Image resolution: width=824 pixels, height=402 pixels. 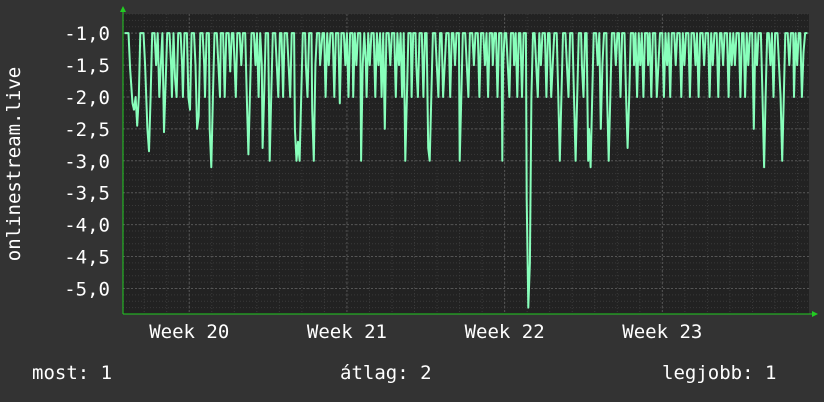 What do you see at coordinates (425, 332) in the screenshot?
I see `x-axis-ticks: Week 20 Week 21 Week 22 Week 23` at bounding box center [425, 332].